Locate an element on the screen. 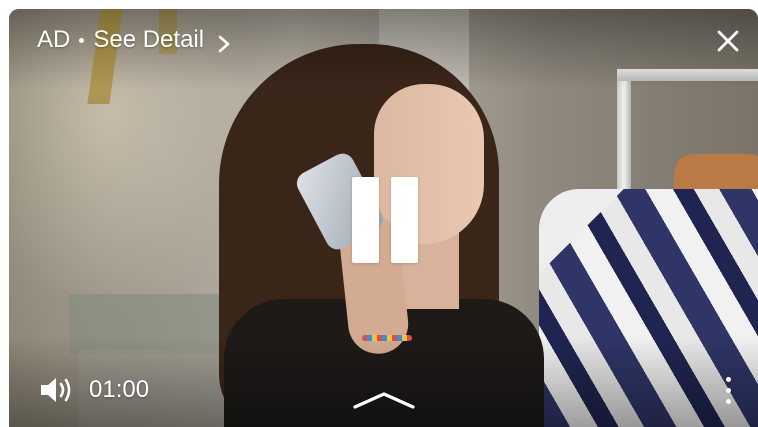 The height and width of the screenshot is (427, 758). ad-tag: AD is located at coordinates (54, 39).